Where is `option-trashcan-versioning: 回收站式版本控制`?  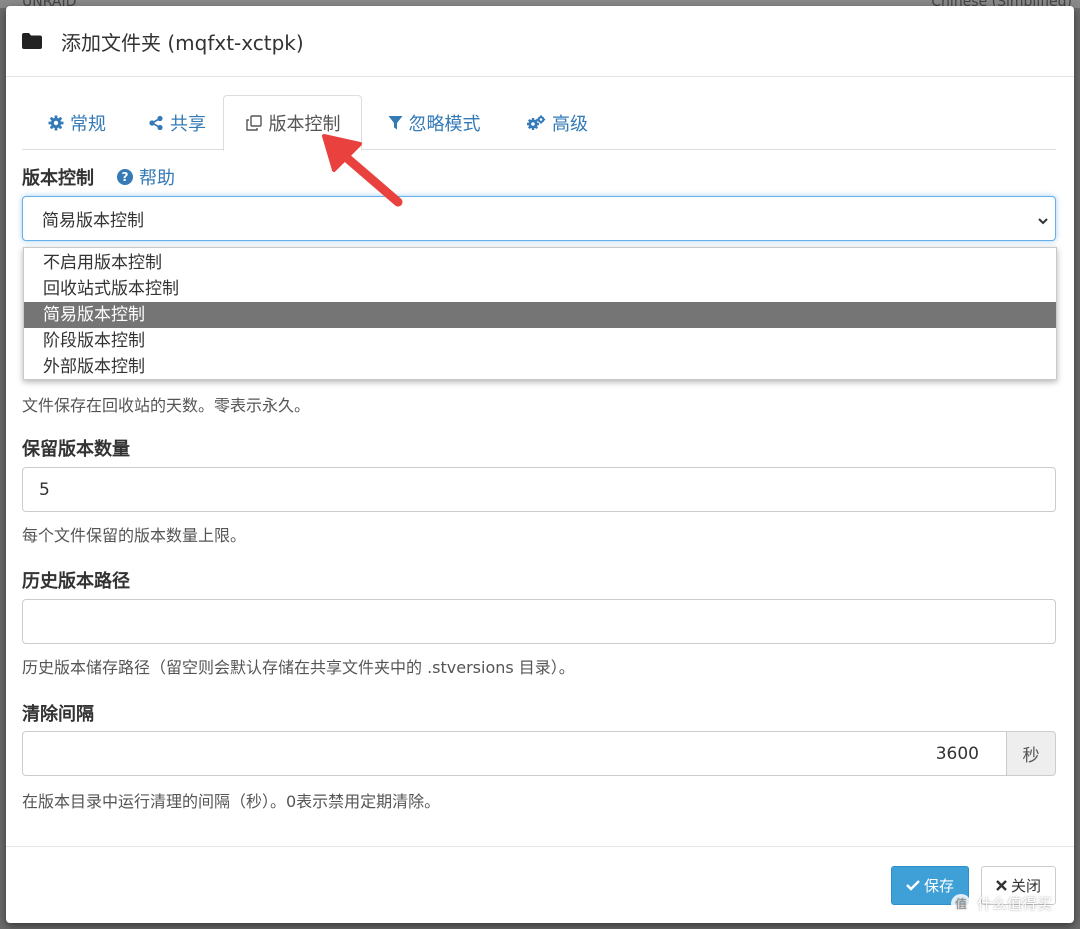 option-trashcan-versioning: 回收站式版本控制 is located at coordinates (540, 289).